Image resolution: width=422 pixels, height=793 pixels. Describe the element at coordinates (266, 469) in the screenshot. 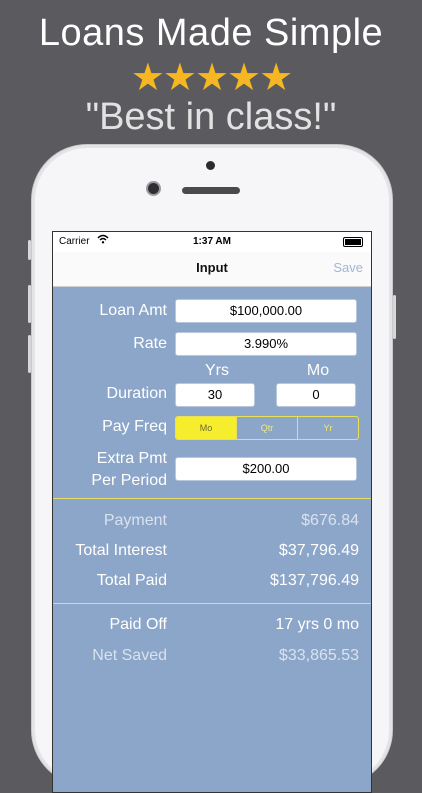

I see `extra-pmt-input: $200.00` at that location.